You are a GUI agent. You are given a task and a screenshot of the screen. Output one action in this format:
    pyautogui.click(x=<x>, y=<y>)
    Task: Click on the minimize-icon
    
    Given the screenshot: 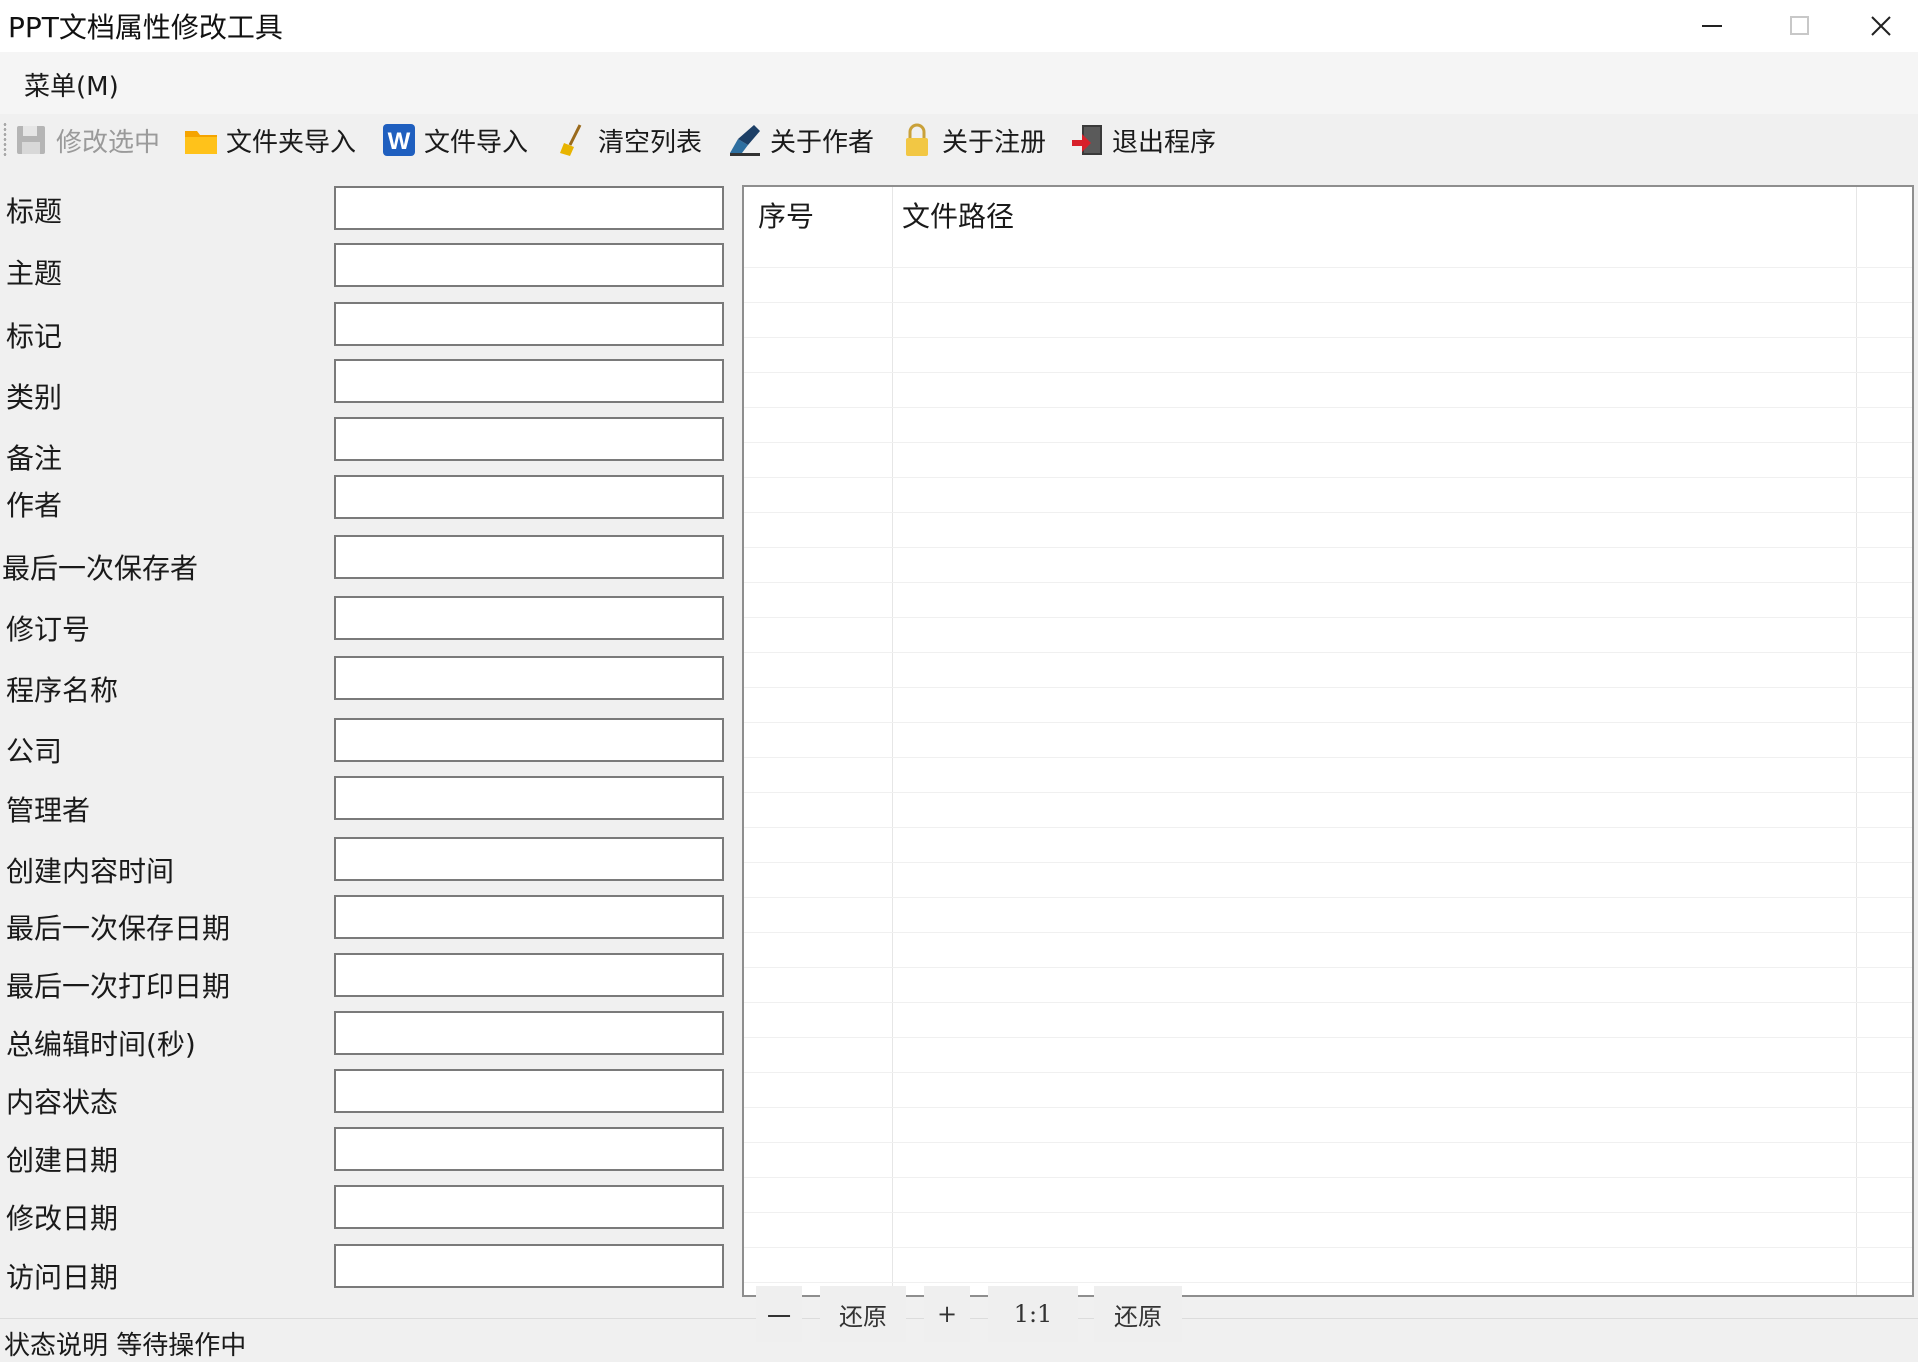 What is the action you would take?
    pyautogui.click(x=1712, y=26)
    